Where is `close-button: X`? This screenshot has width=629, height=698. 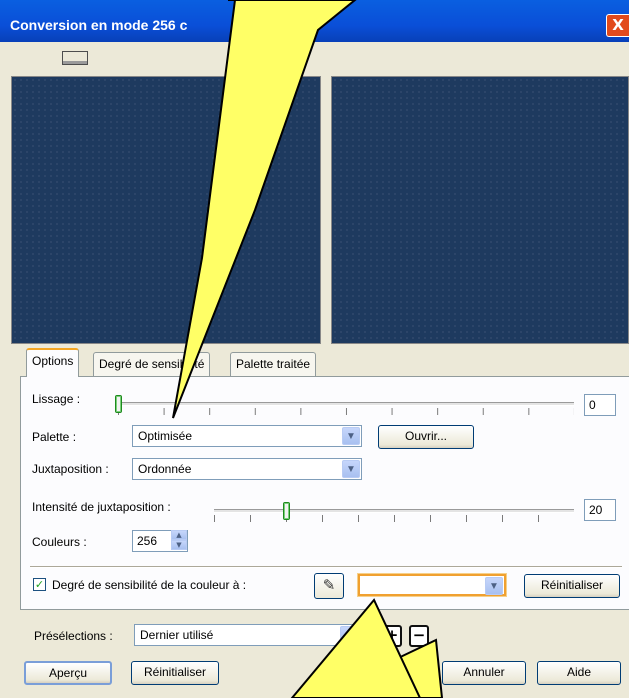
close-button: X is located at coordinates (617, 25).